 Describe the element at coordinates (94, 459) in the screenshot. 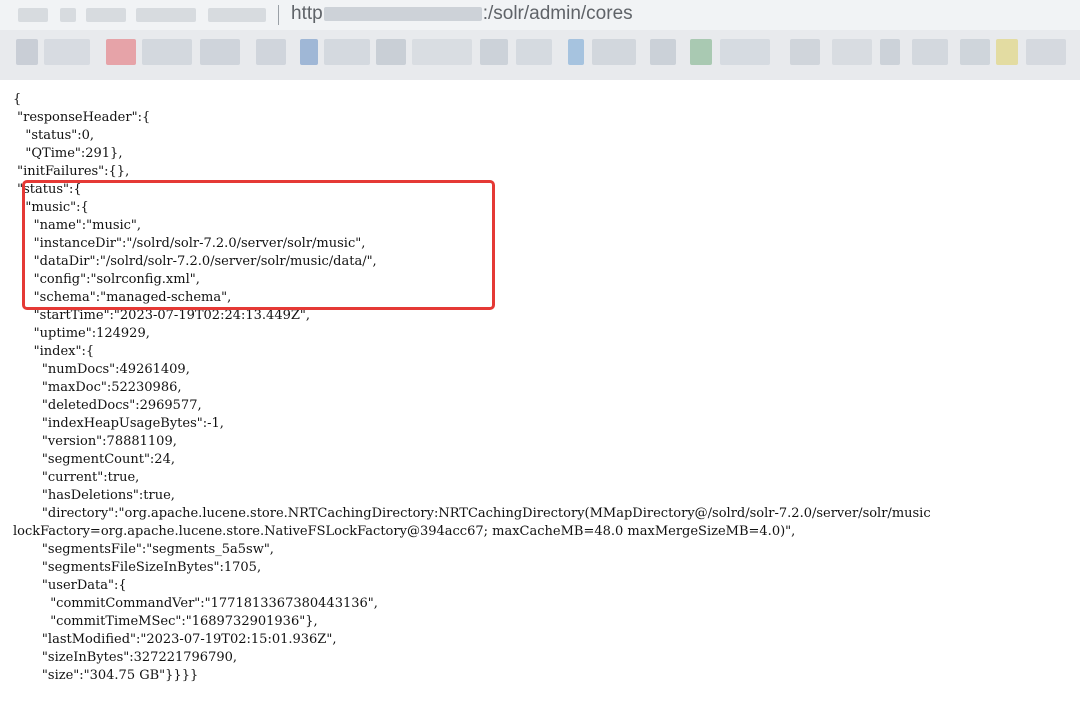

I see `json-line: "segmentCount":24,` at that location.